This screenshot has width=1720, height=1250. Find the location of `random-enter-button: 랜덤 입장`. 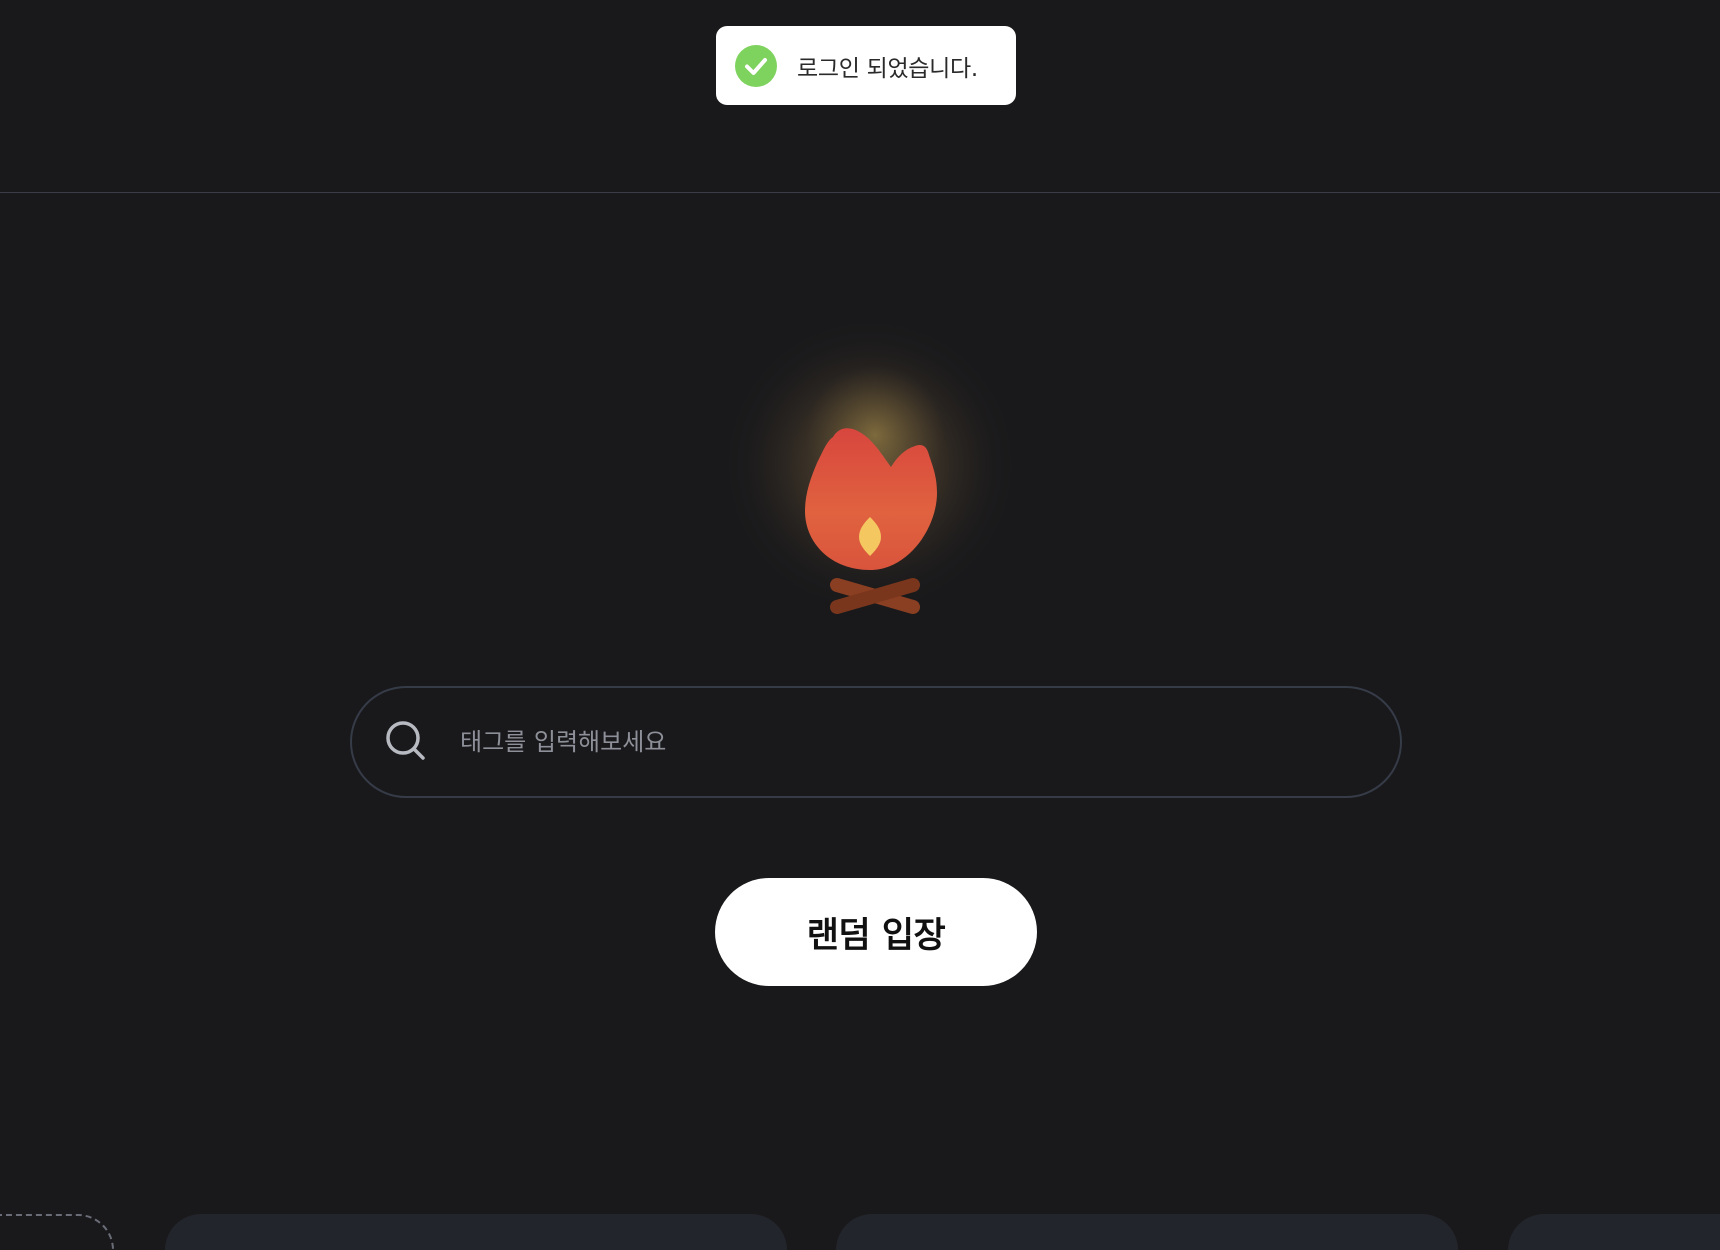

random-enter-button: 랜덤 입장 is located at coordinates (876, 932).